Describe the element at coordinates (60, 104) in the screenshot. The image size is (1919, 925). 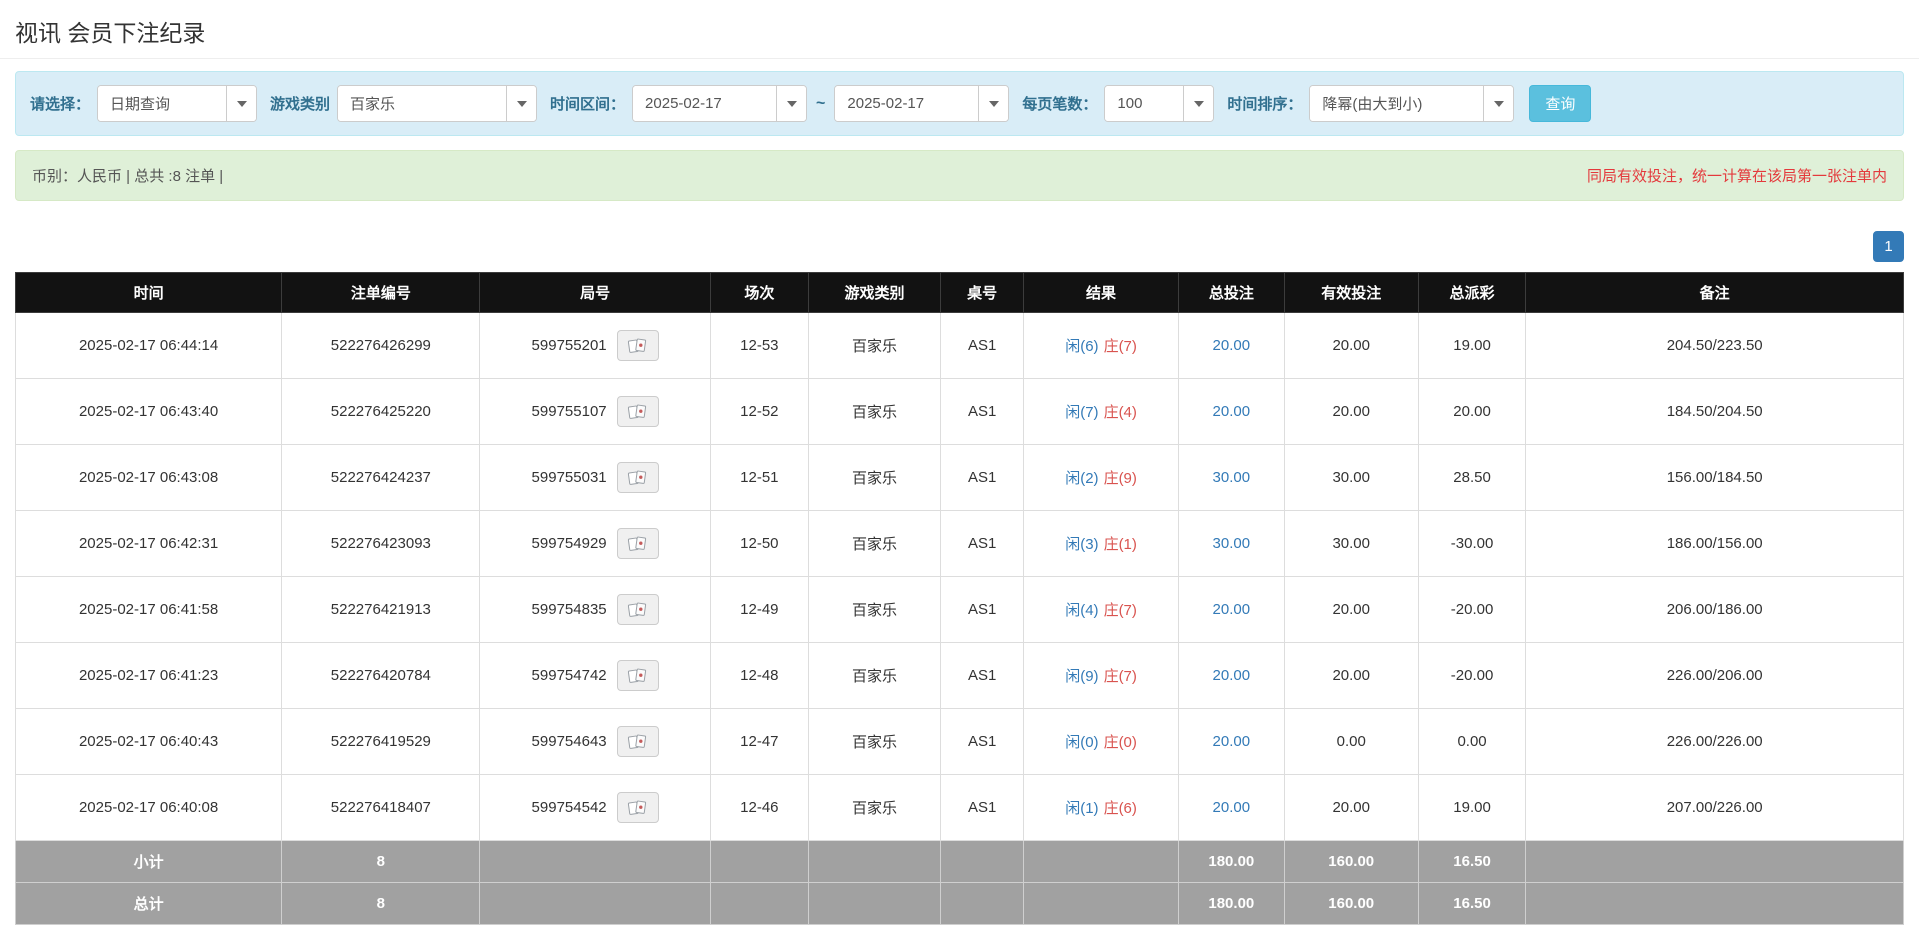
I see `query-type-label: 请选择：` at that location.